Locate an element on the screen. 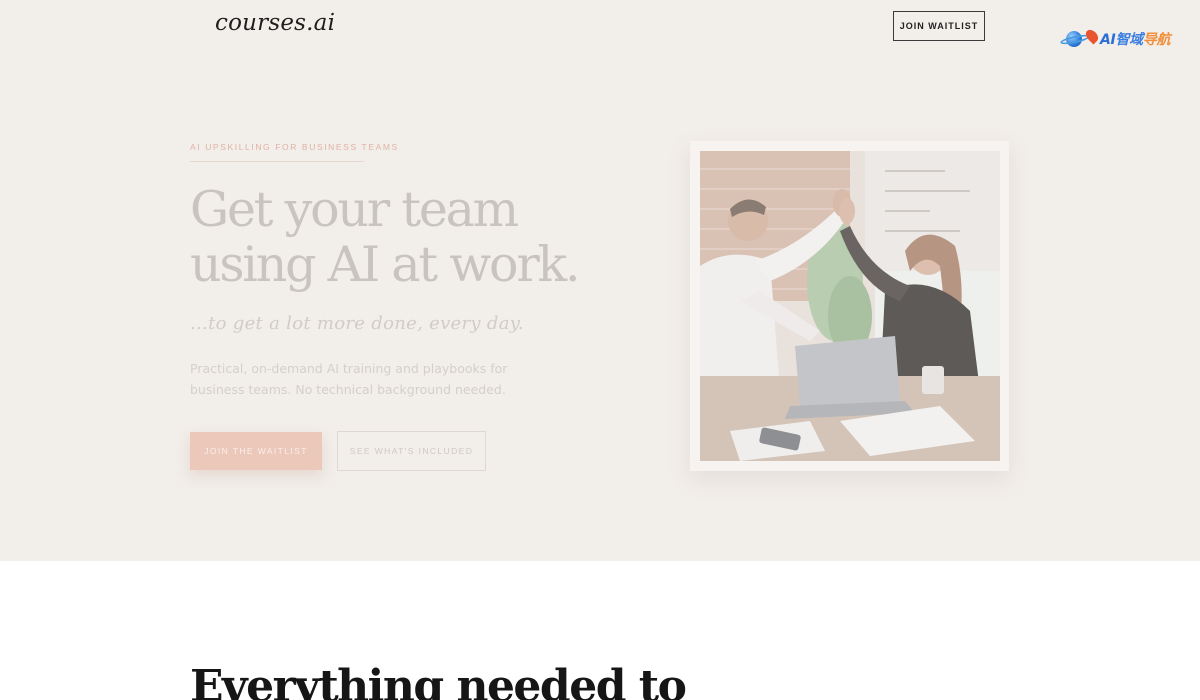  brand-badge-part2: 智域 is located at coordinates (1129, 40).